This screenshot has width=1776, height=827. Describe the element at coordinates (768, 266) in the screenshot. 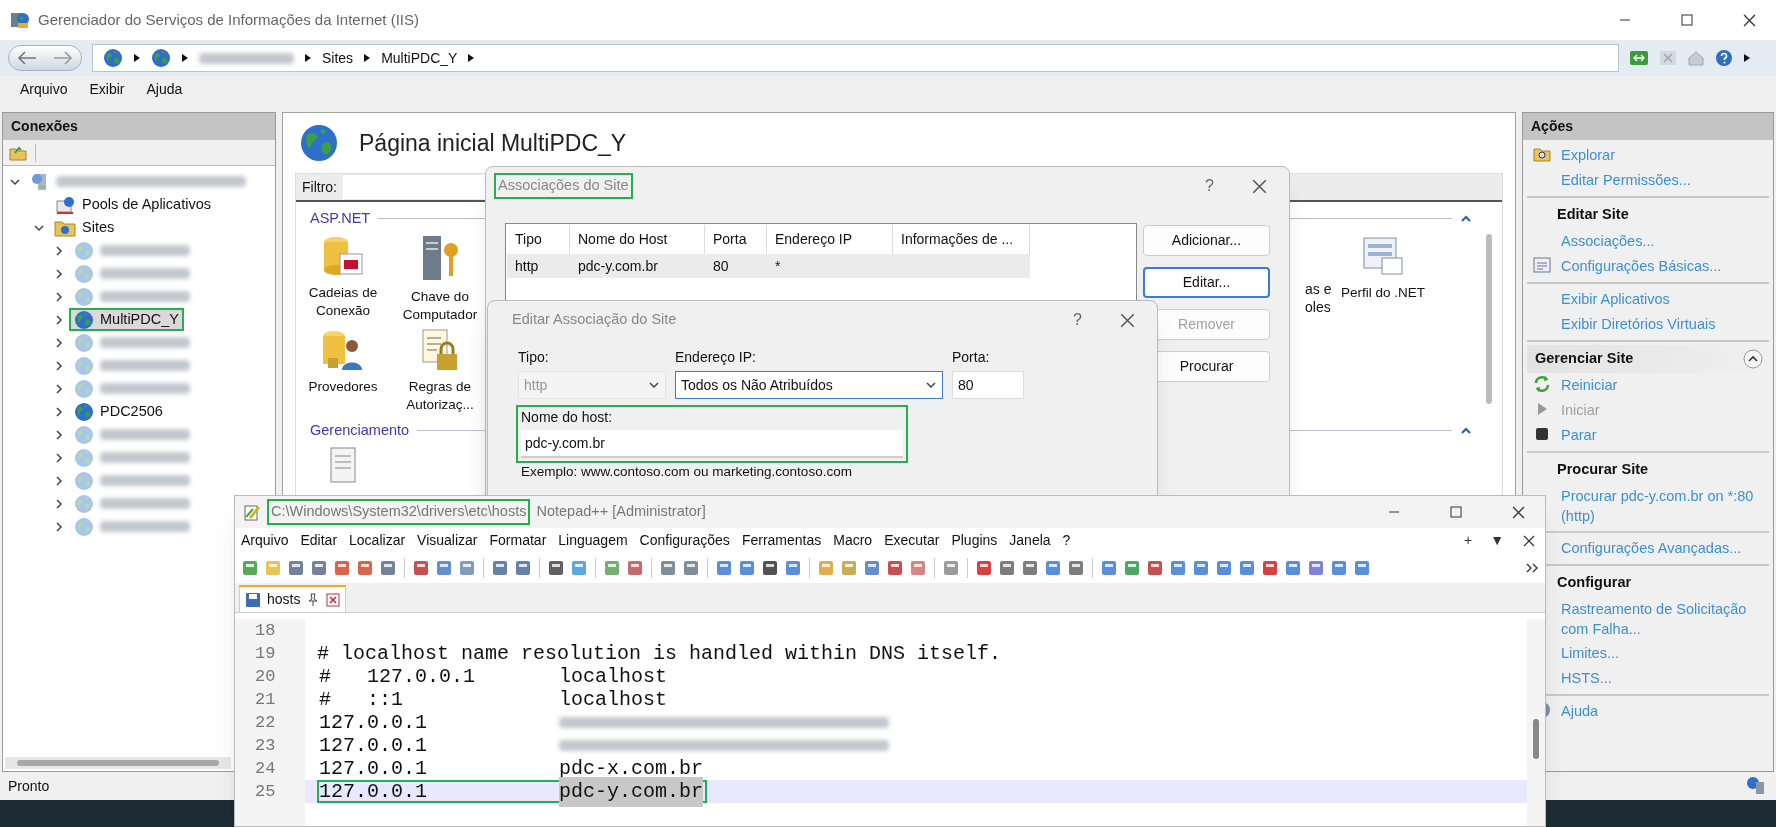

I see `table-row: http pdc-y.com.br 80 *` at that location.